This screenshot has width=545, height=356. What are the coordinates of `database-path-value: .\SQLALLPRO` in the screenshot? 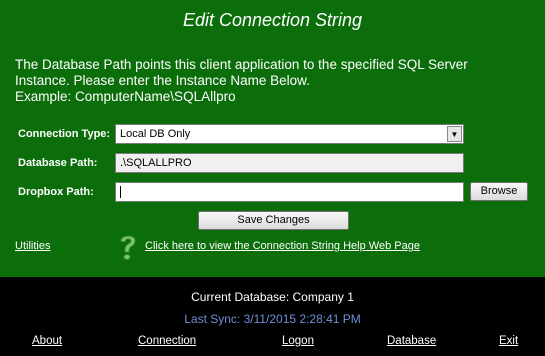 It's located at (156, 163).